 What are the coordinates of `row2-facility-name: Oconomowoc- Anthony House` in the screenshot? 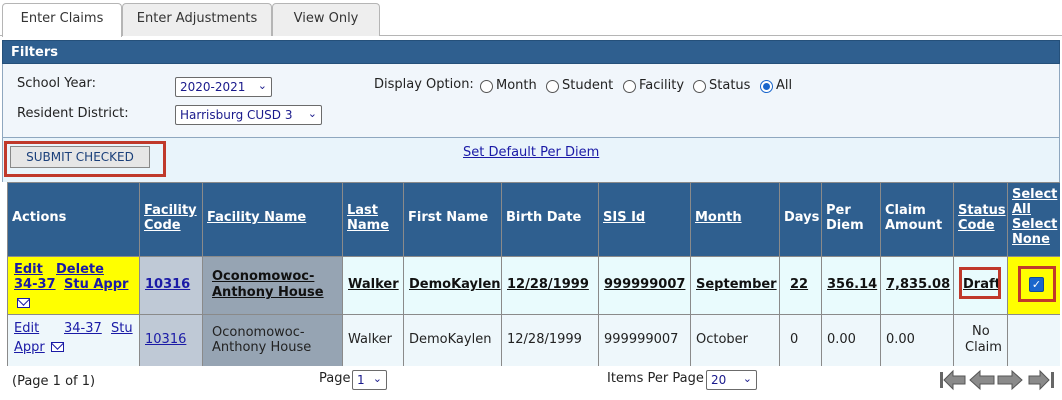 It's located at (273, 340).